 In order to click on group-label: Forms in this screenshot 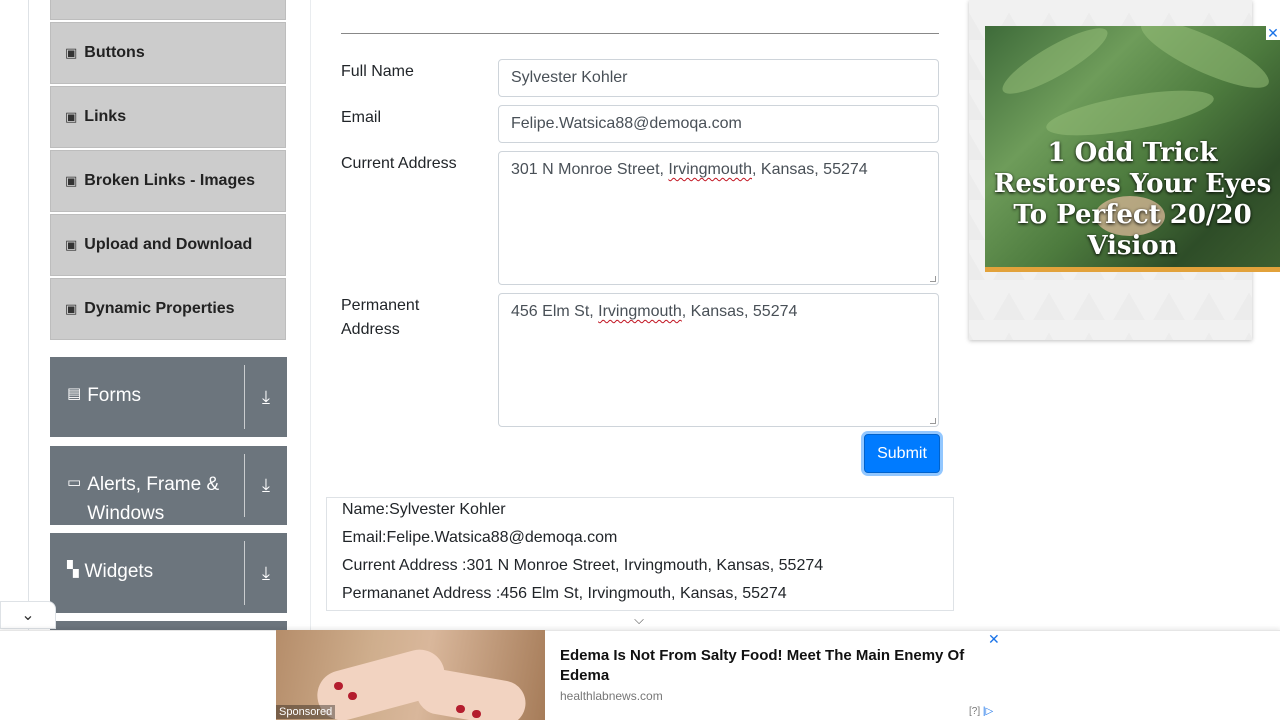, I will do `click(114, 395)`.